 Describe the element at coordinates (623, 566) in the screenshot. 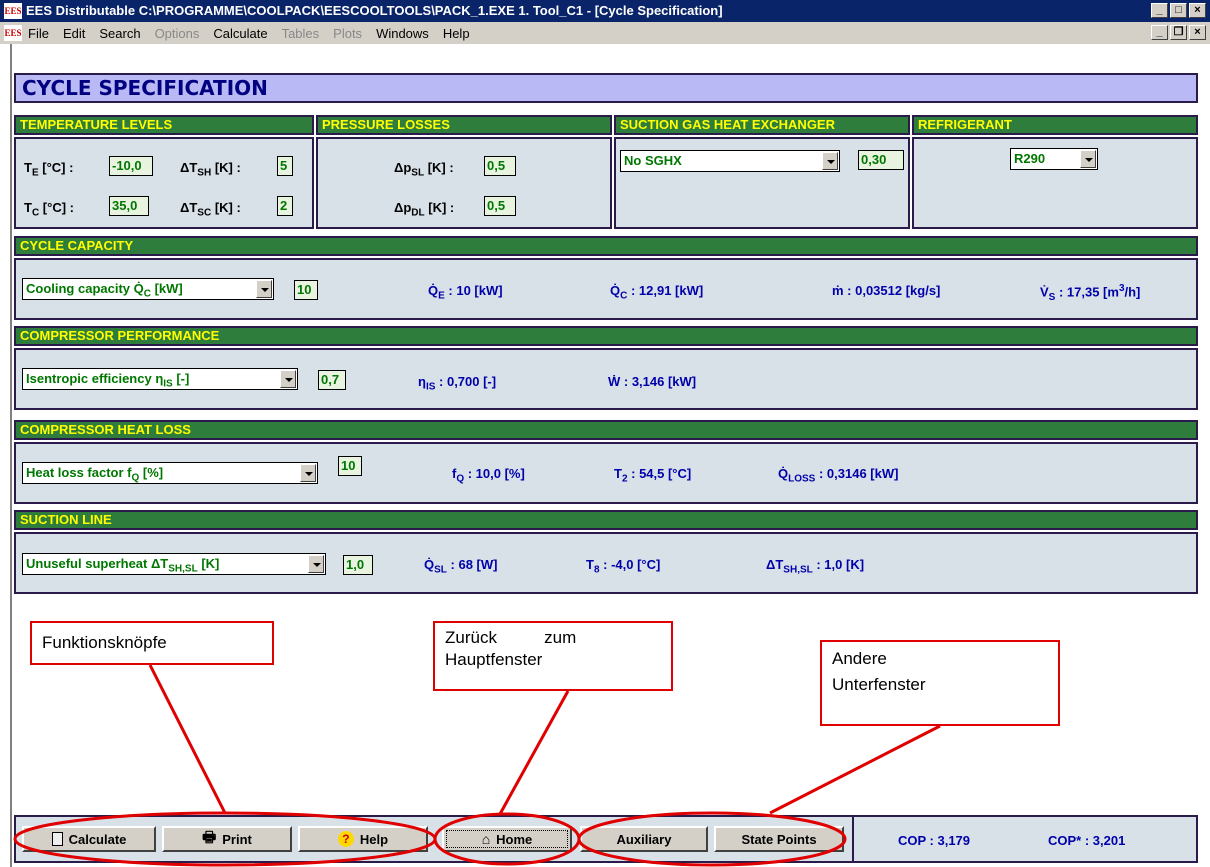

I see `t8-output: T8 : -4,0 [°C]` at that location.